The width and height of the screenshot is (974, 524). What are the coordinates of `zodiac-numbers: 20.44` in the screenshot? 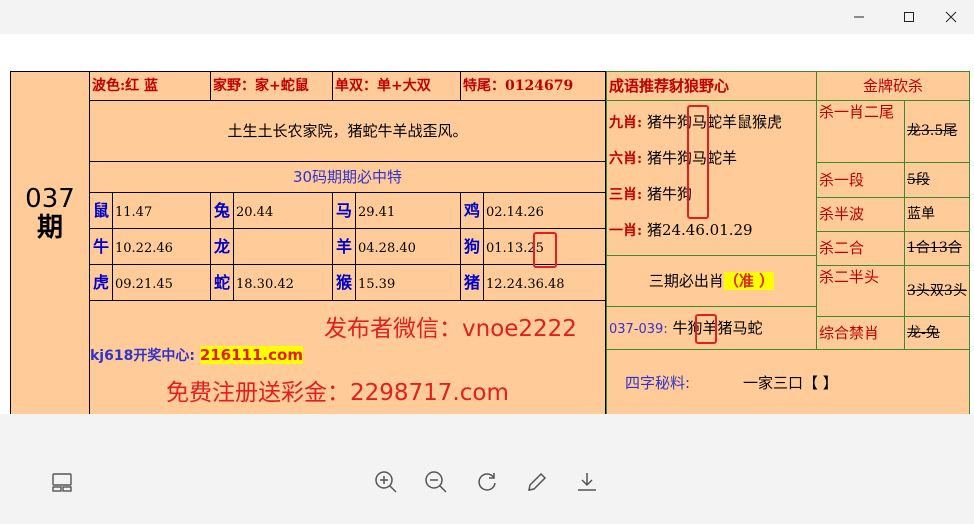 It's located at (255, 212).